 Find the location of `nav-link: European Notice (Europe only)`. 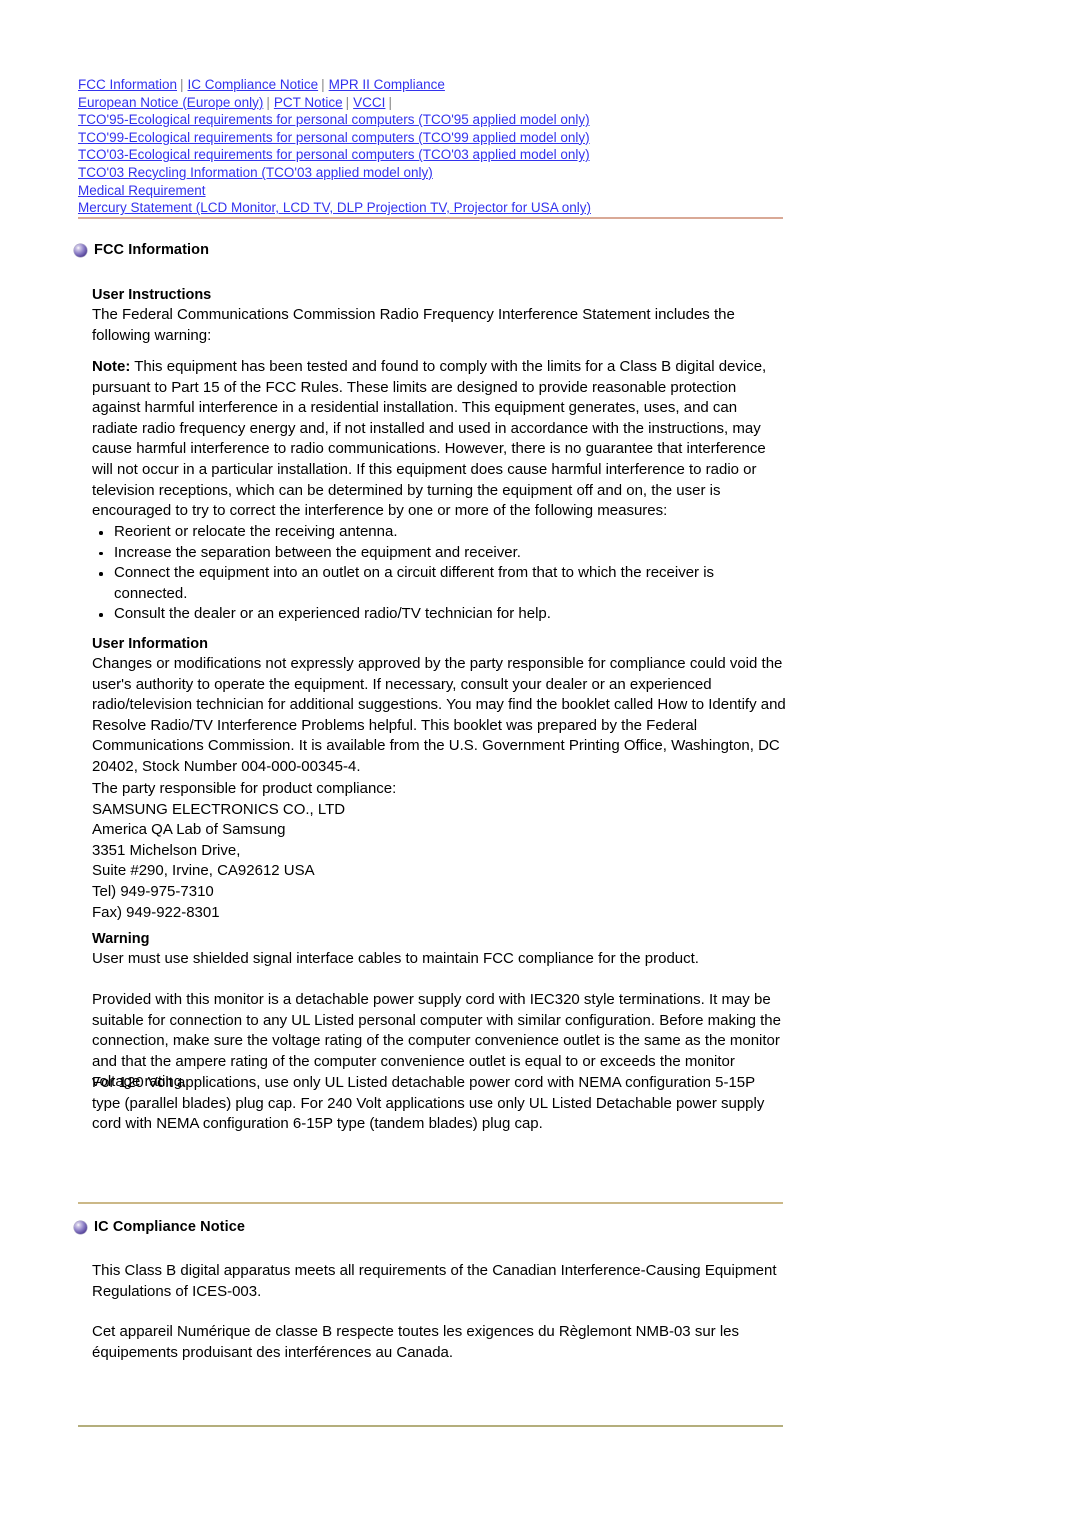

nav-link: European Notice (Europe only) is located at coordinates (170, 102).